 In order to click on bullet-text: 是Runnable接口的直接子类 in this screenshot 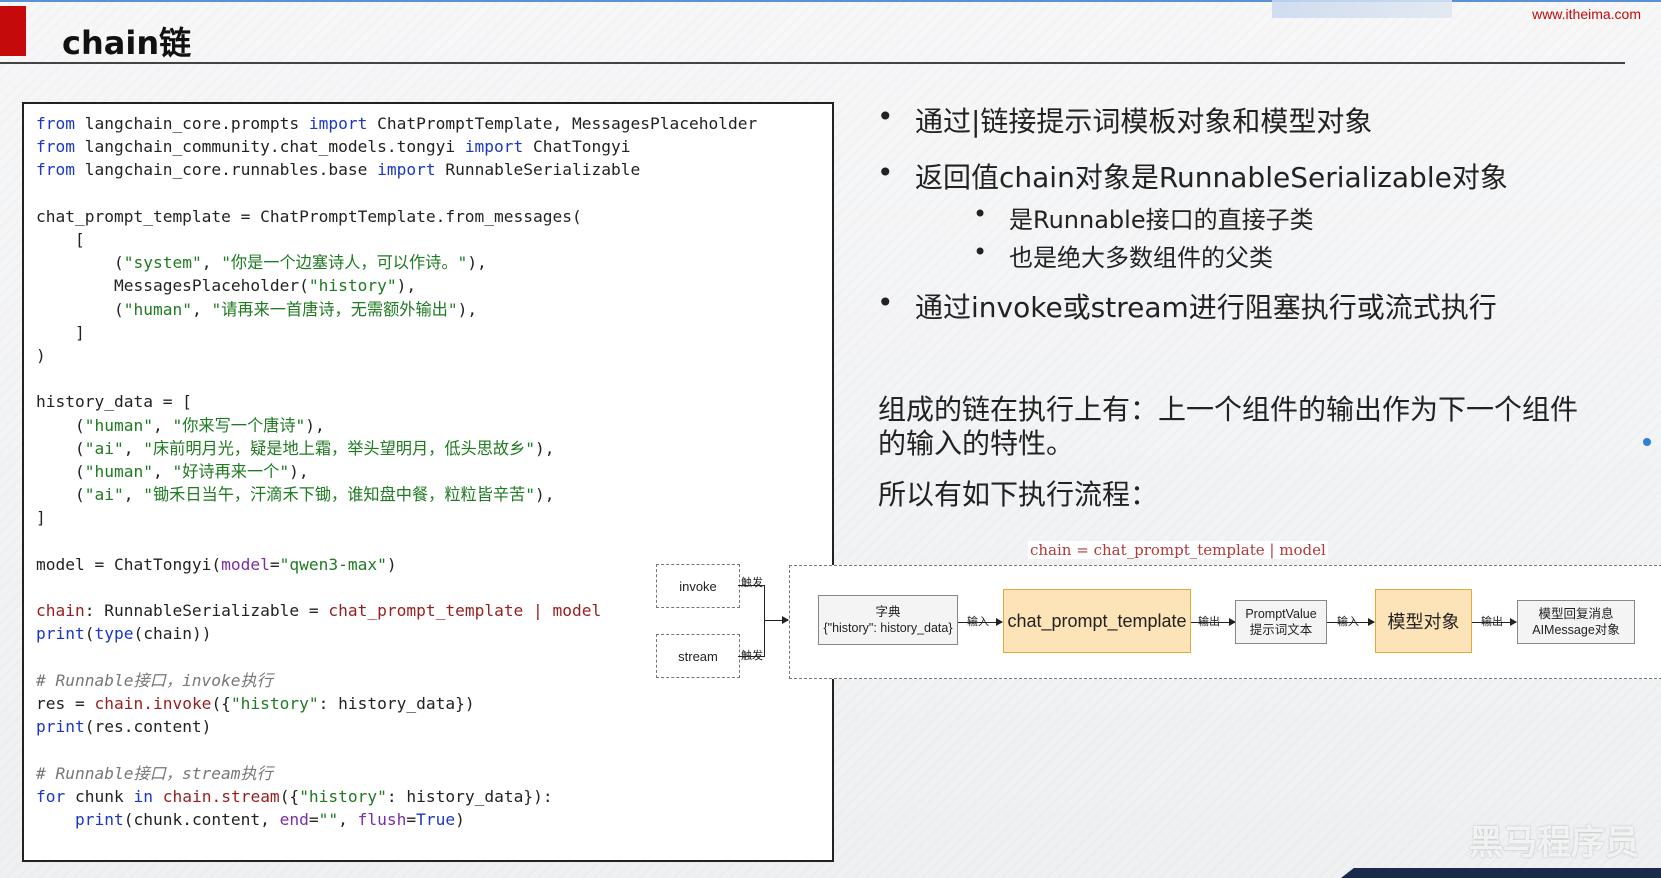, I will do `click(1161, 220)`.